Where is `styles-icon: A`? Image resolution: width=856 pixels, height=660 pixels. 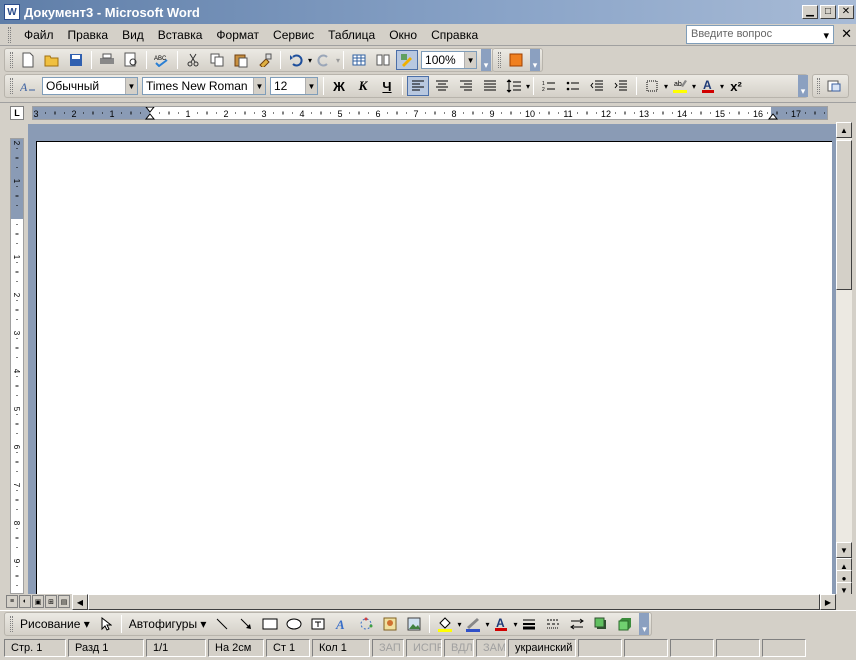
styles-icon: A is located at coordinates (28, 86).